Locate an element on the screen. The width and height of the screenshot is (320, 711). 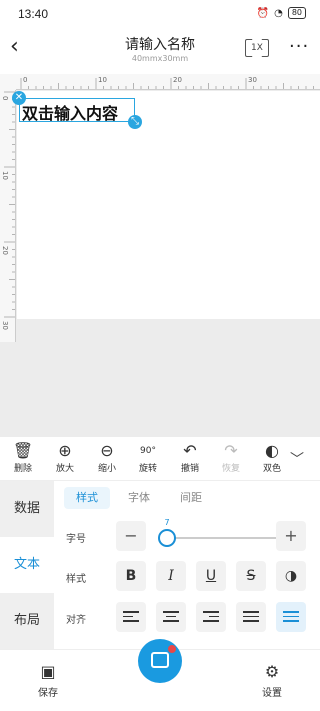
font-size-value: 7 is located at coordinates (167, 522).